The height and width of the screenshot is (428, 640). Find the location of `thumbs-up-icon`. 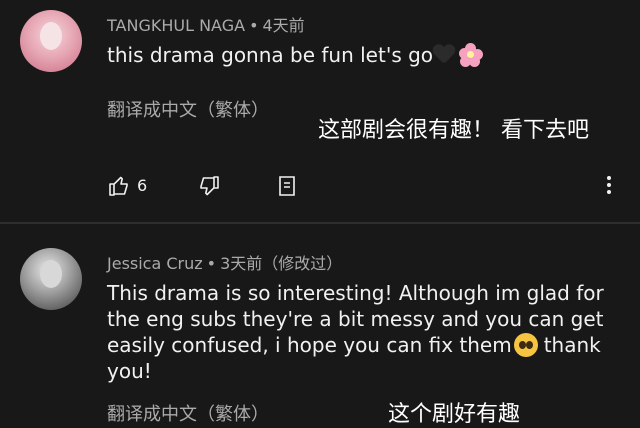

thumbs-up-icon is located at coordinates (118, 186).